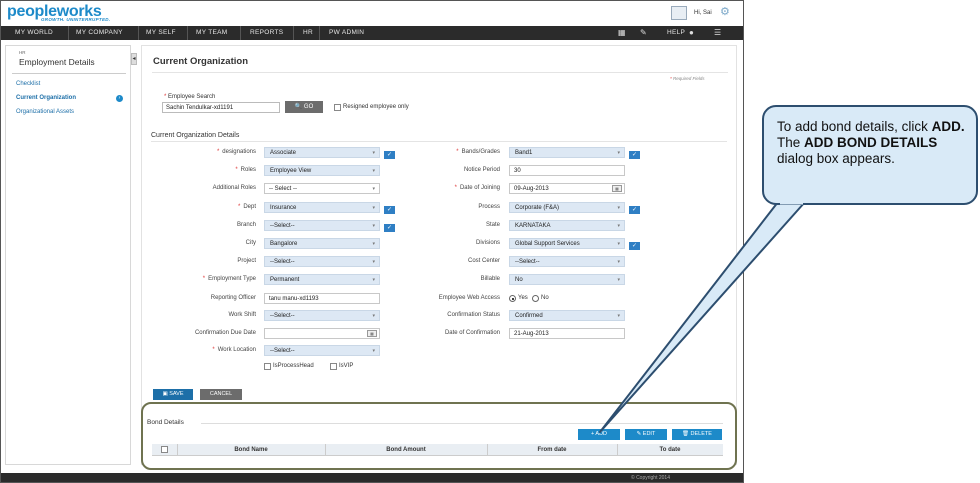 Image resolution: width=980 pixels, height=483 pixels. Describe the element at coordinates (221, 107) in the screenshot. I see `employee-search-input: Sachin Tendulkar-xd1191` at that location.